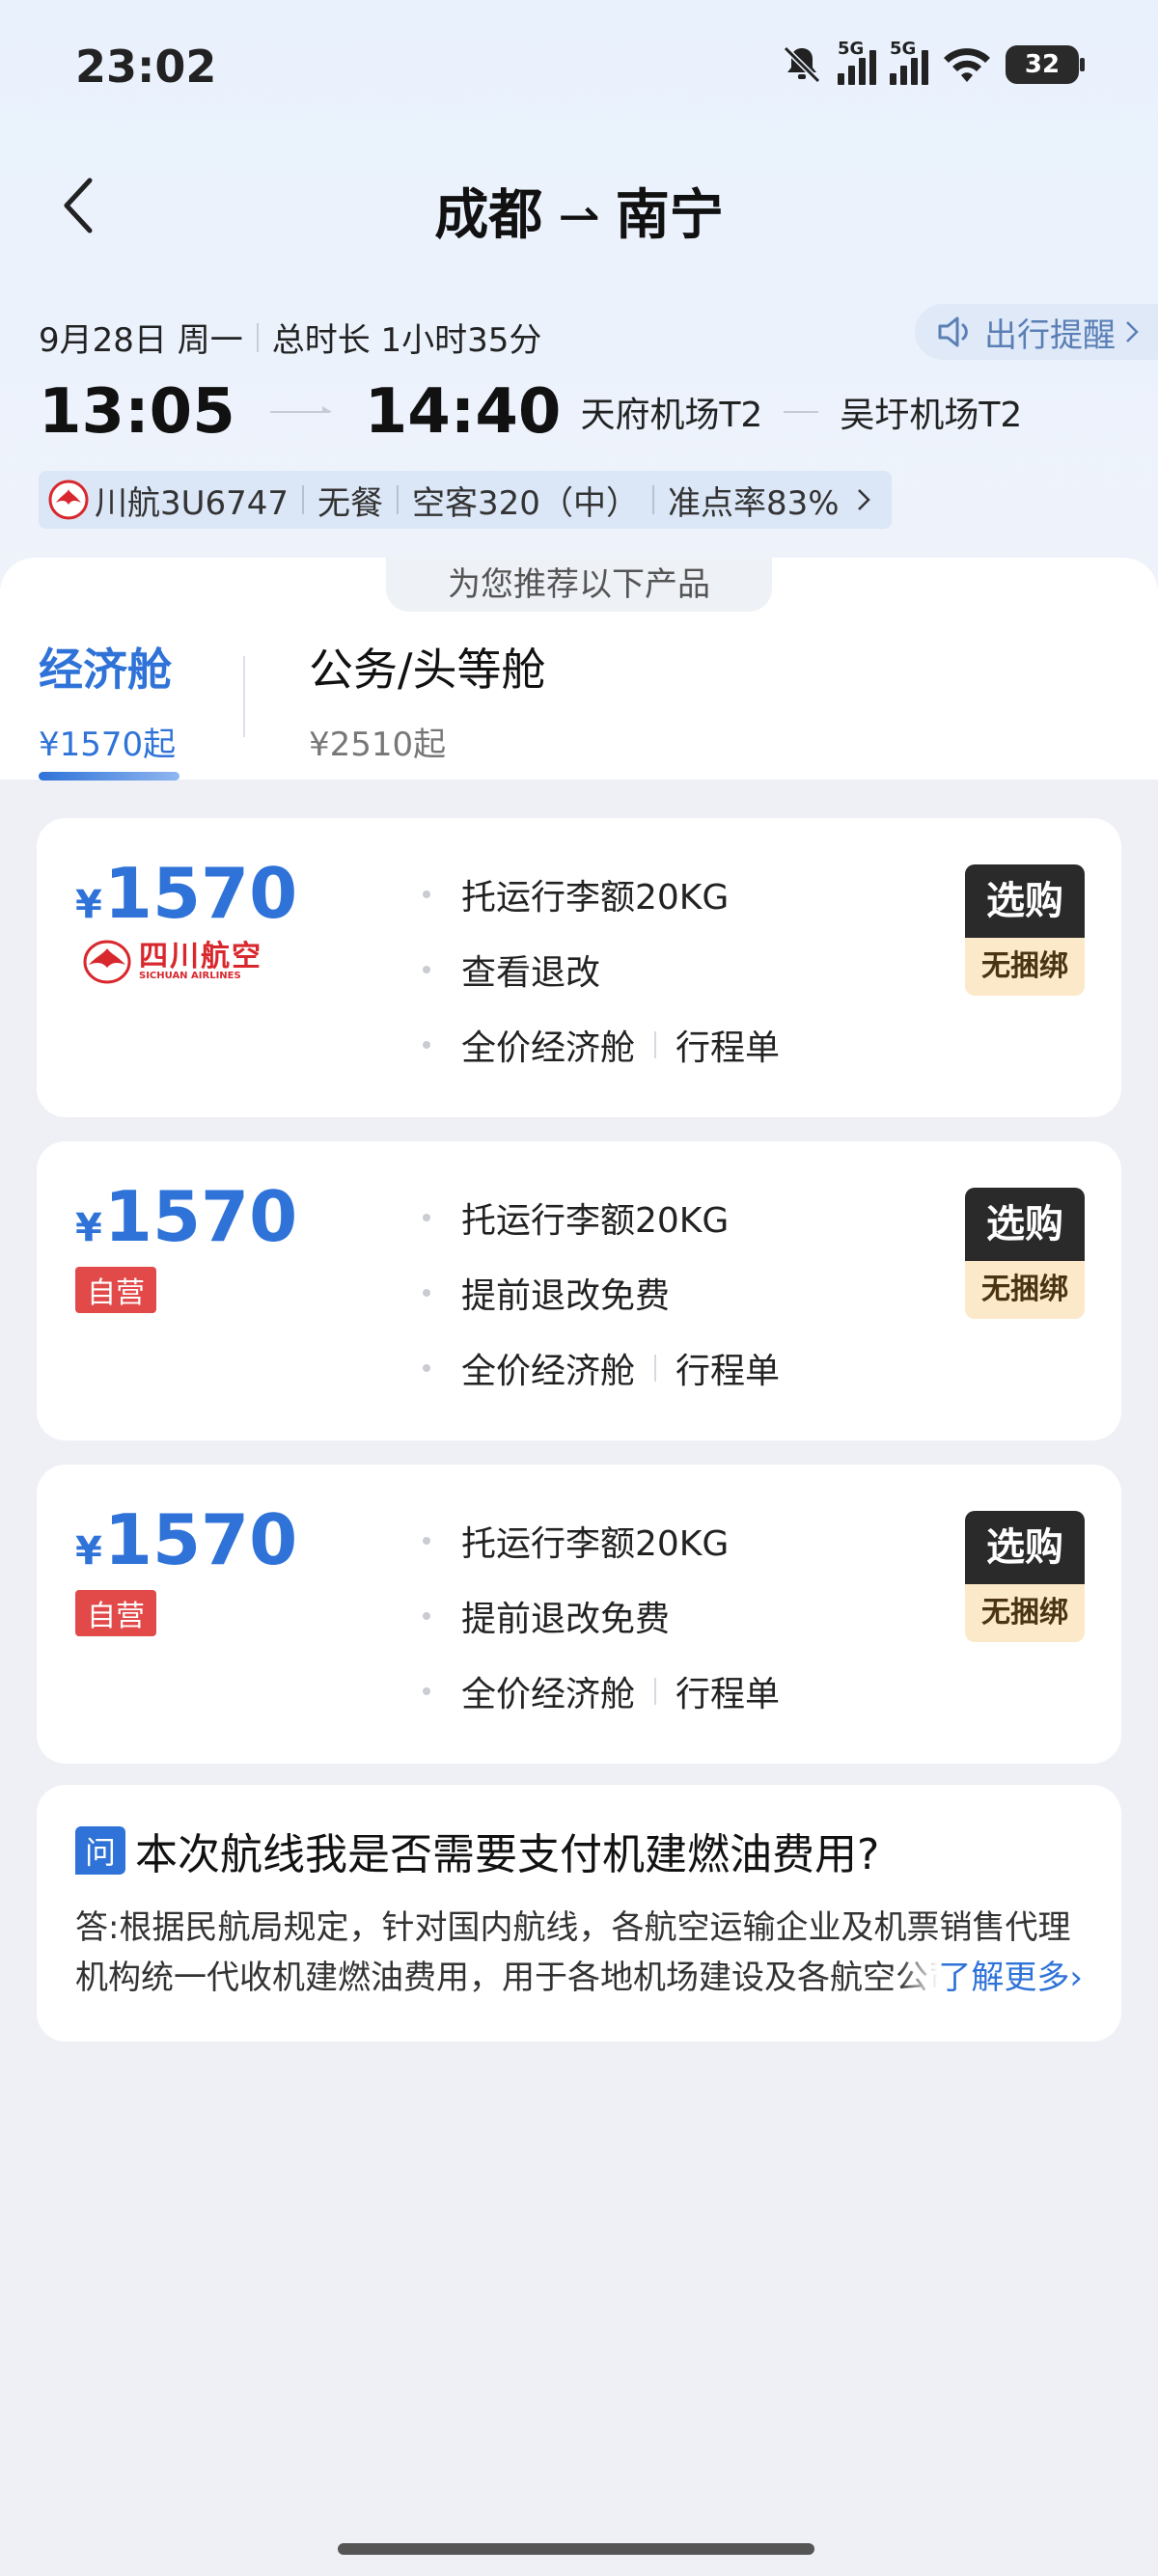  I want to click on airline-logo-text: 四川航空, so click(200, 956).